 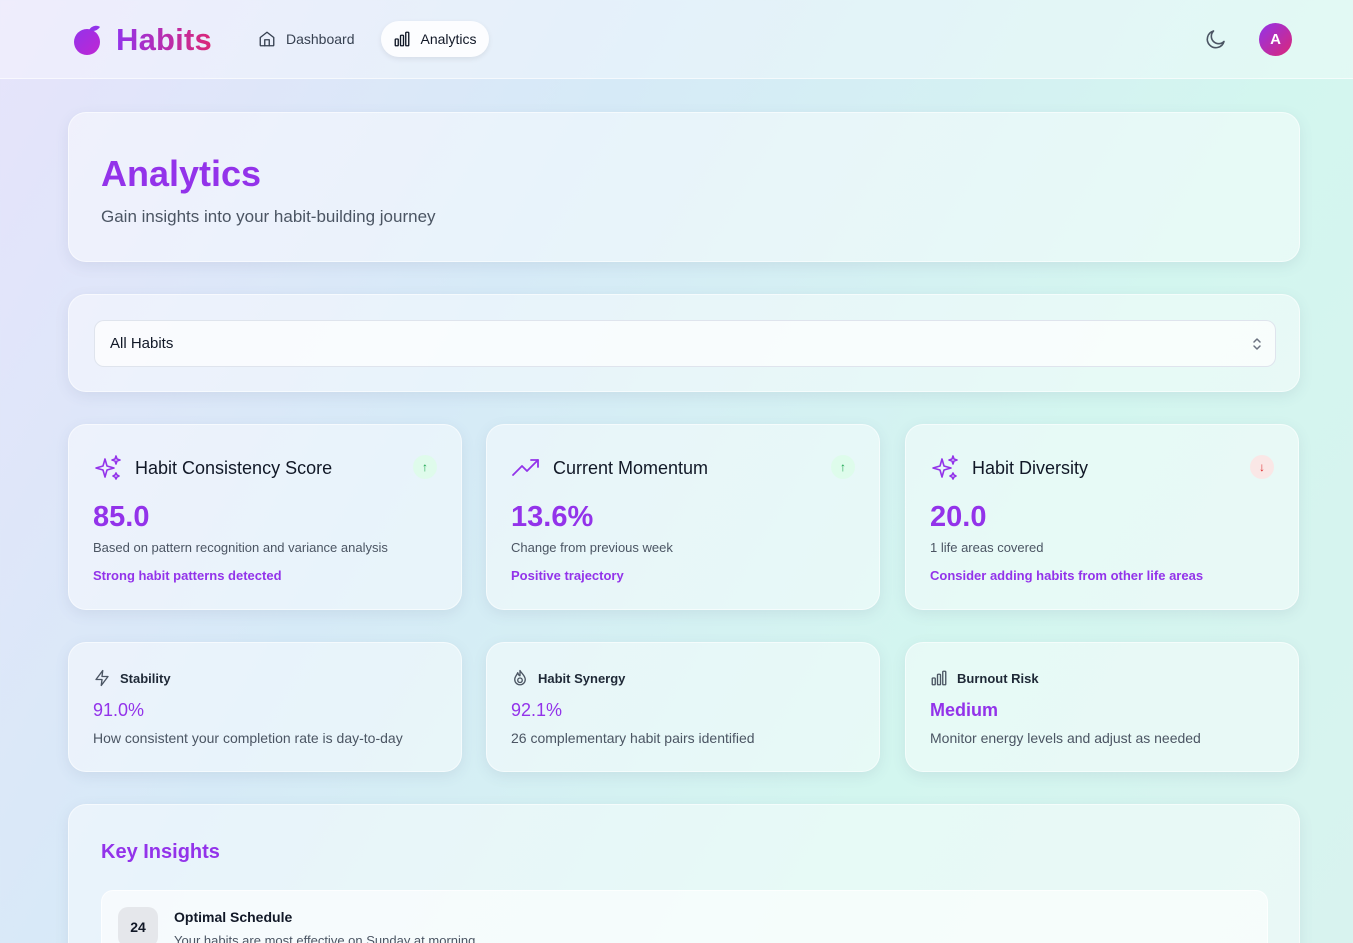 I want to click on home-icon, so click(x=267, y=39).